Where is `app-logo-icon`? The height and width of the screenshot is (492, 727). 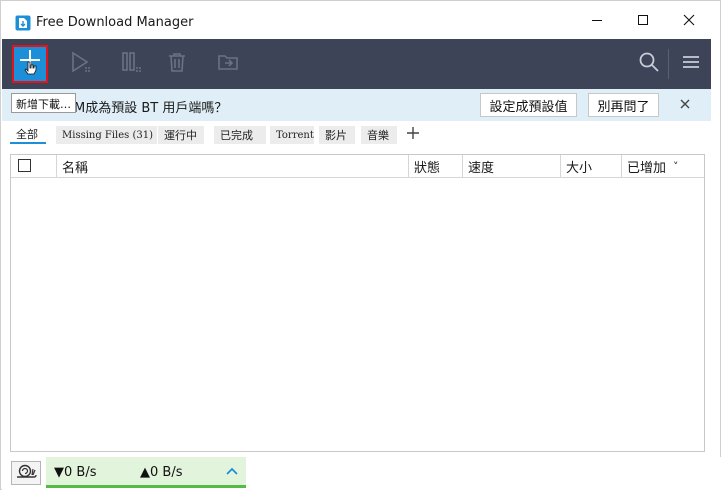
app-logo-icon is located at coordinates (23, 23).